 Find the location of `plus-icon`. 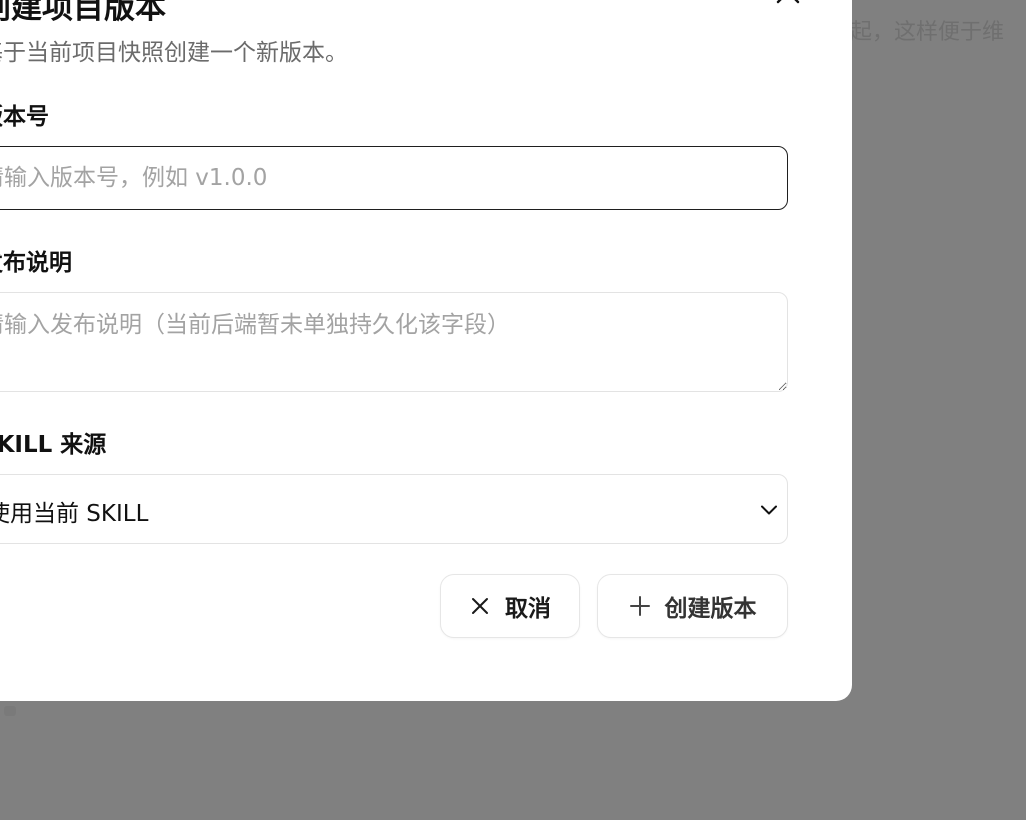

plus-icon is located at coordinates (639, 606).